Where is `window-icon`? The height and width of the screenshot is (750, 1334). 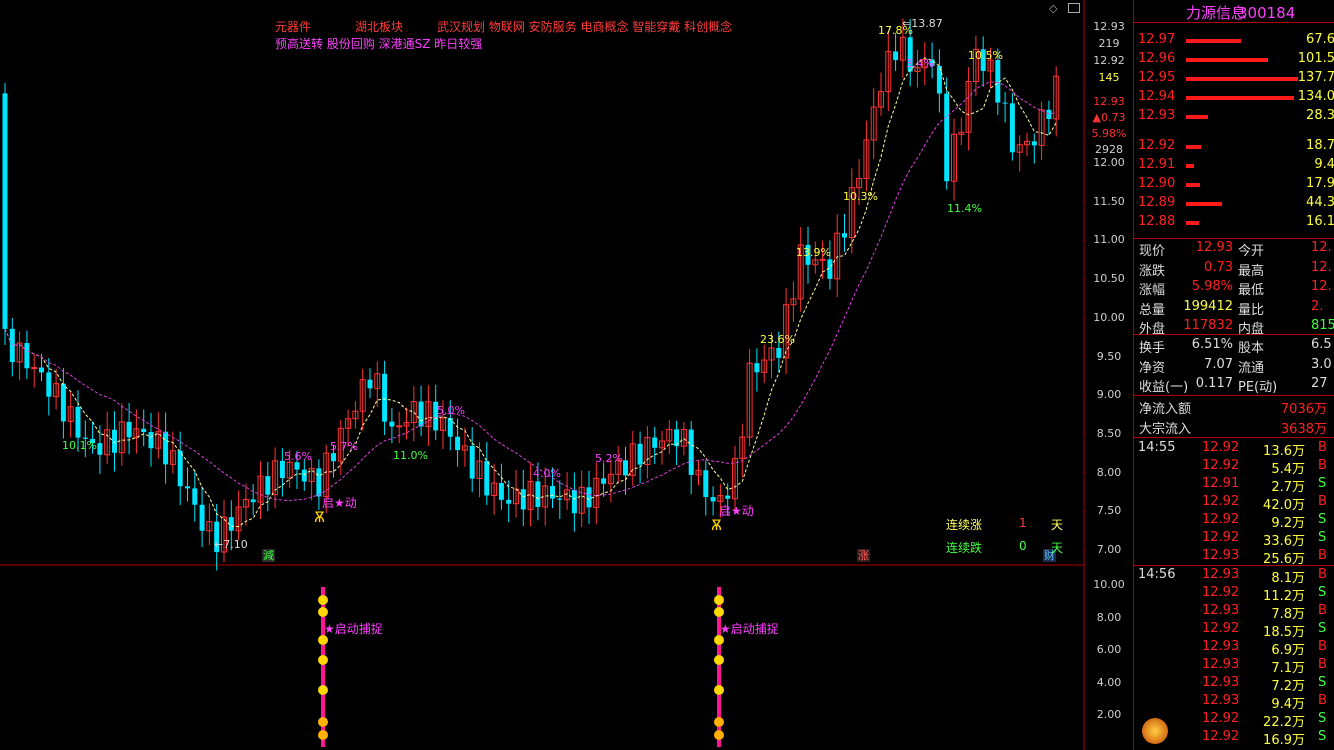
window-icon is located at coordinates (1074, 8).